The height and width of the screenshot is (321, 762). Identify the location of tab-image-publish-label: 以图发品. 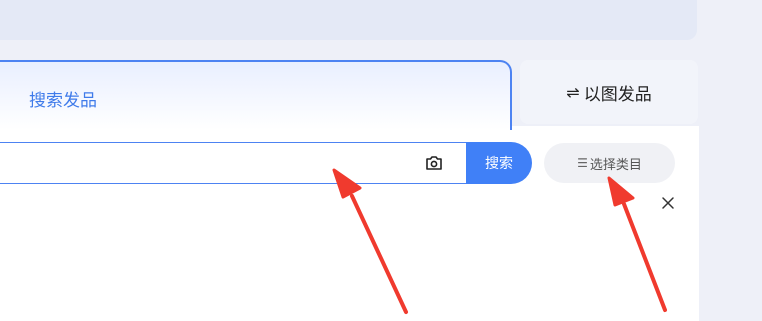
(617, 94).